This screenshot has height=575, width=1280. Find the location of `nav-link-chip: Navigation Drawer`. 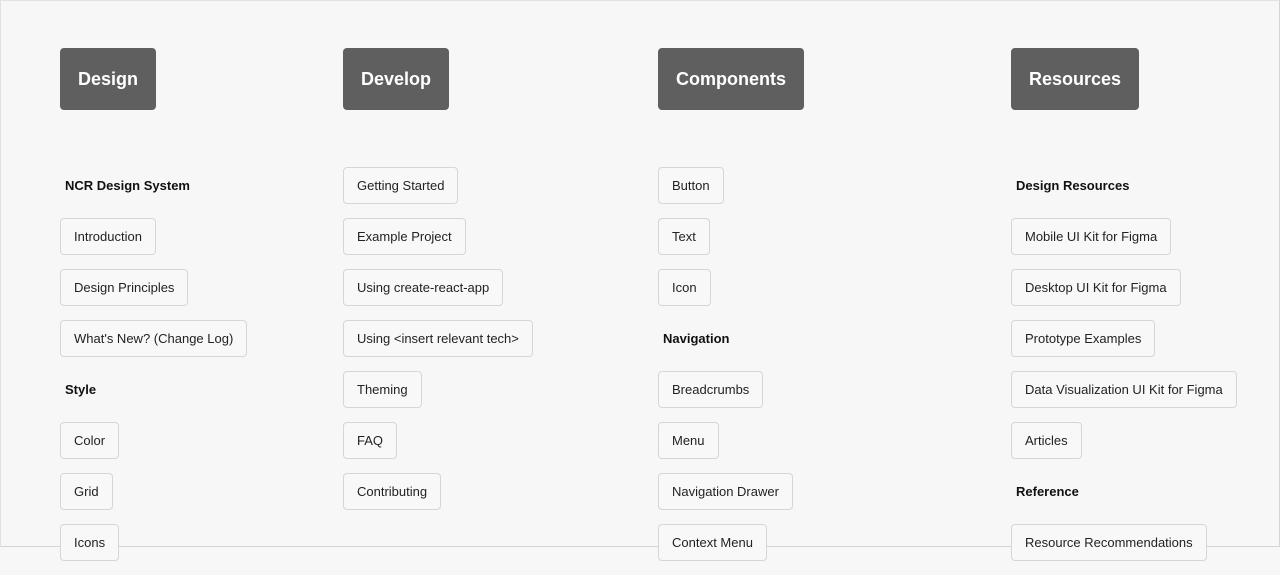

nav-link-chip: Navigation Drawer is located at coordinates (725, 491).